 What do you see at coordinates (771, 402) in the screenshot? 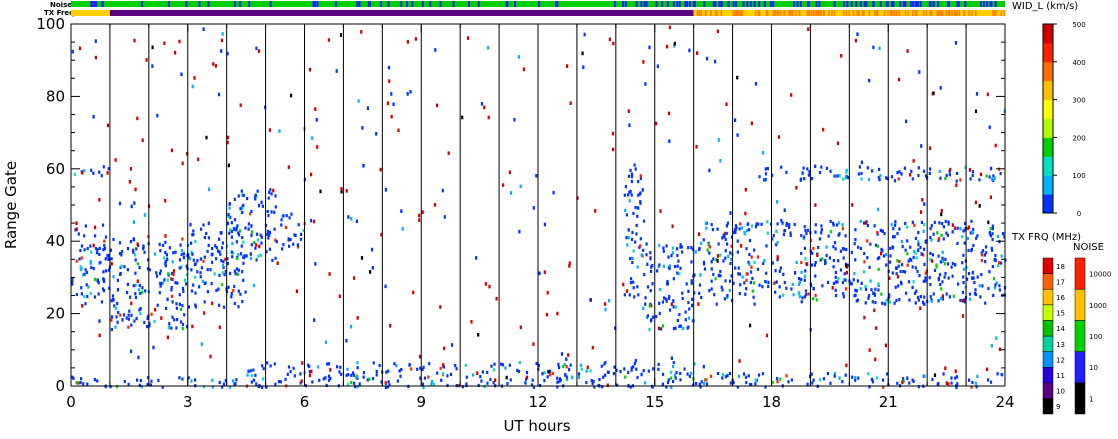
I see `x-tick-label: 18` at bounding box center [771, 402].